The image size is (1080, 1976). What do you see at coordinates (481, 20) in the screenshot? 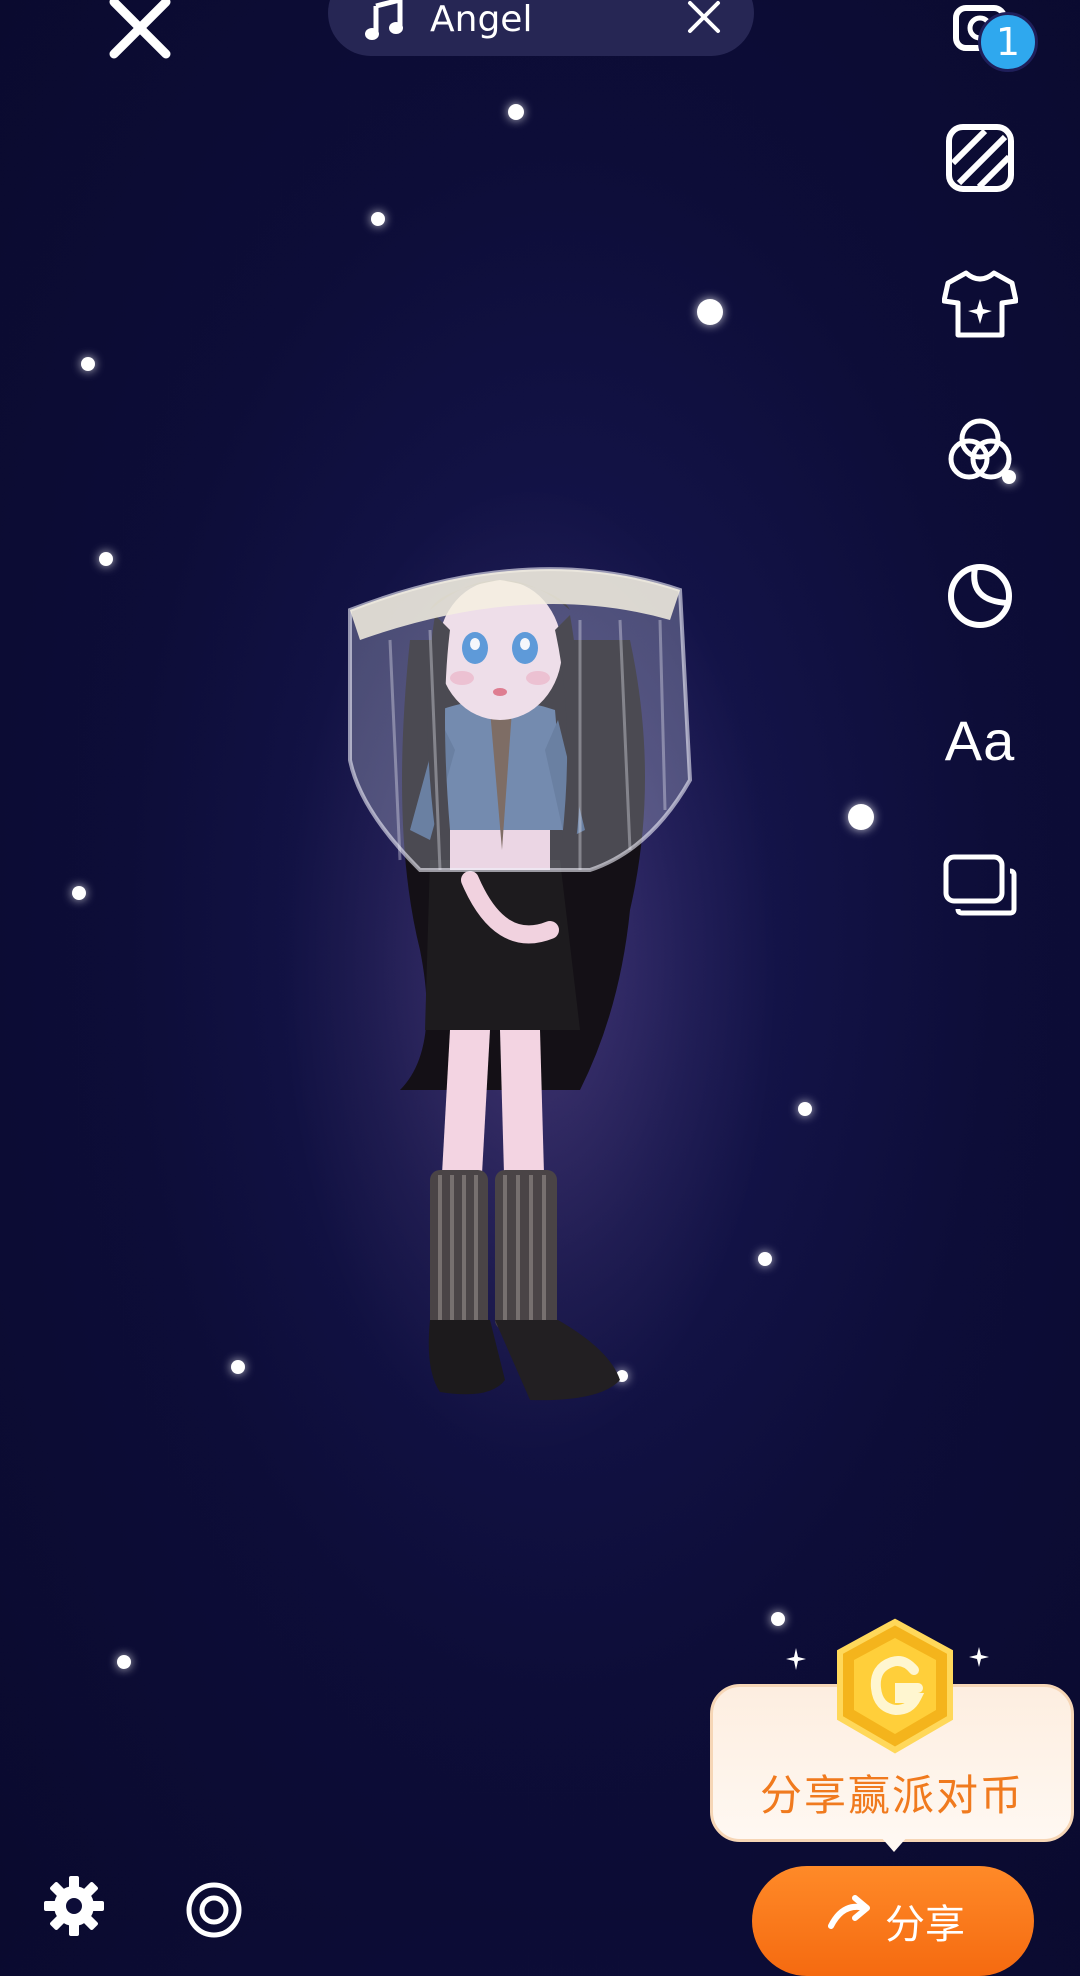
I see `music-title: Angel` at bounding box center [481, 20].